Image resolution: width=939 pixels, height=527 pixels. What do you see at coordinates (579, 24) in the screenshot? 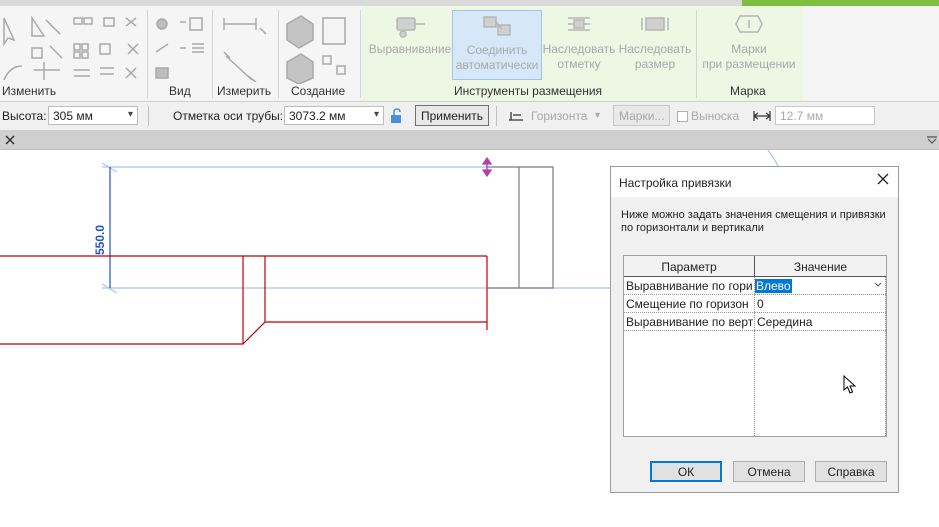
I see `inherit-elevation-icon` at bounding box center [579, 24].